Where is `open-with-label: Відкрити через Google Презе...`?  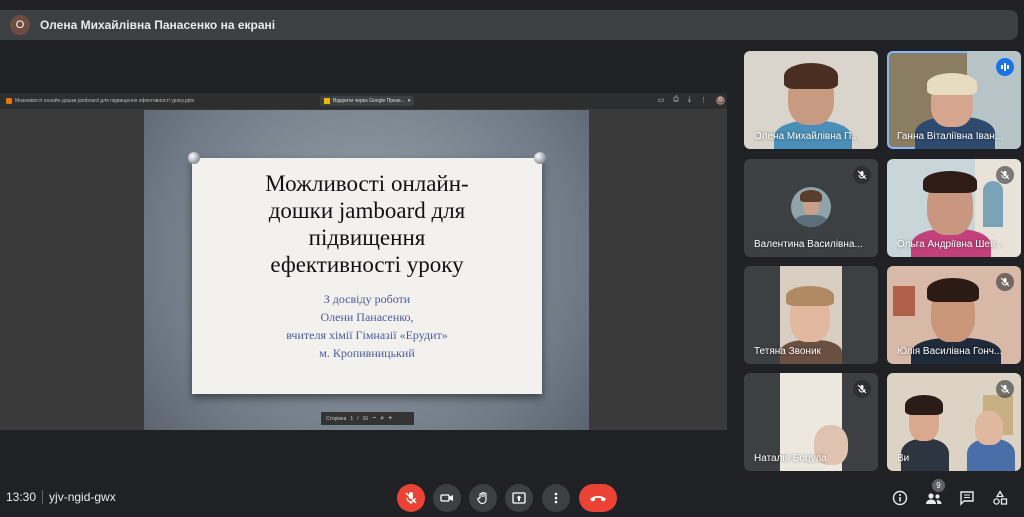
open-with-label: Відкрити через Google Презе... is located at coordinates (369, 101).